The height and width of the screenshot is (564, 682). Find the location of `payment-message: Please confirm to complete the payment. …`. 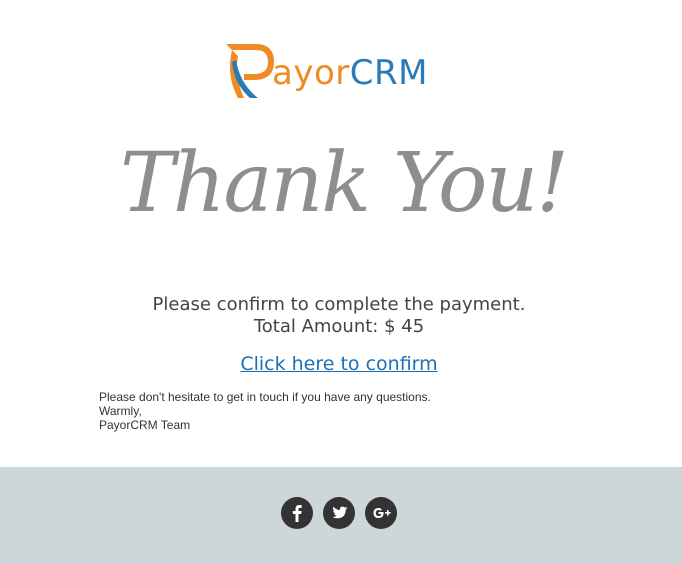

payment-message: Please confirm to complete the payment. … is located at coordinates (339, 316).